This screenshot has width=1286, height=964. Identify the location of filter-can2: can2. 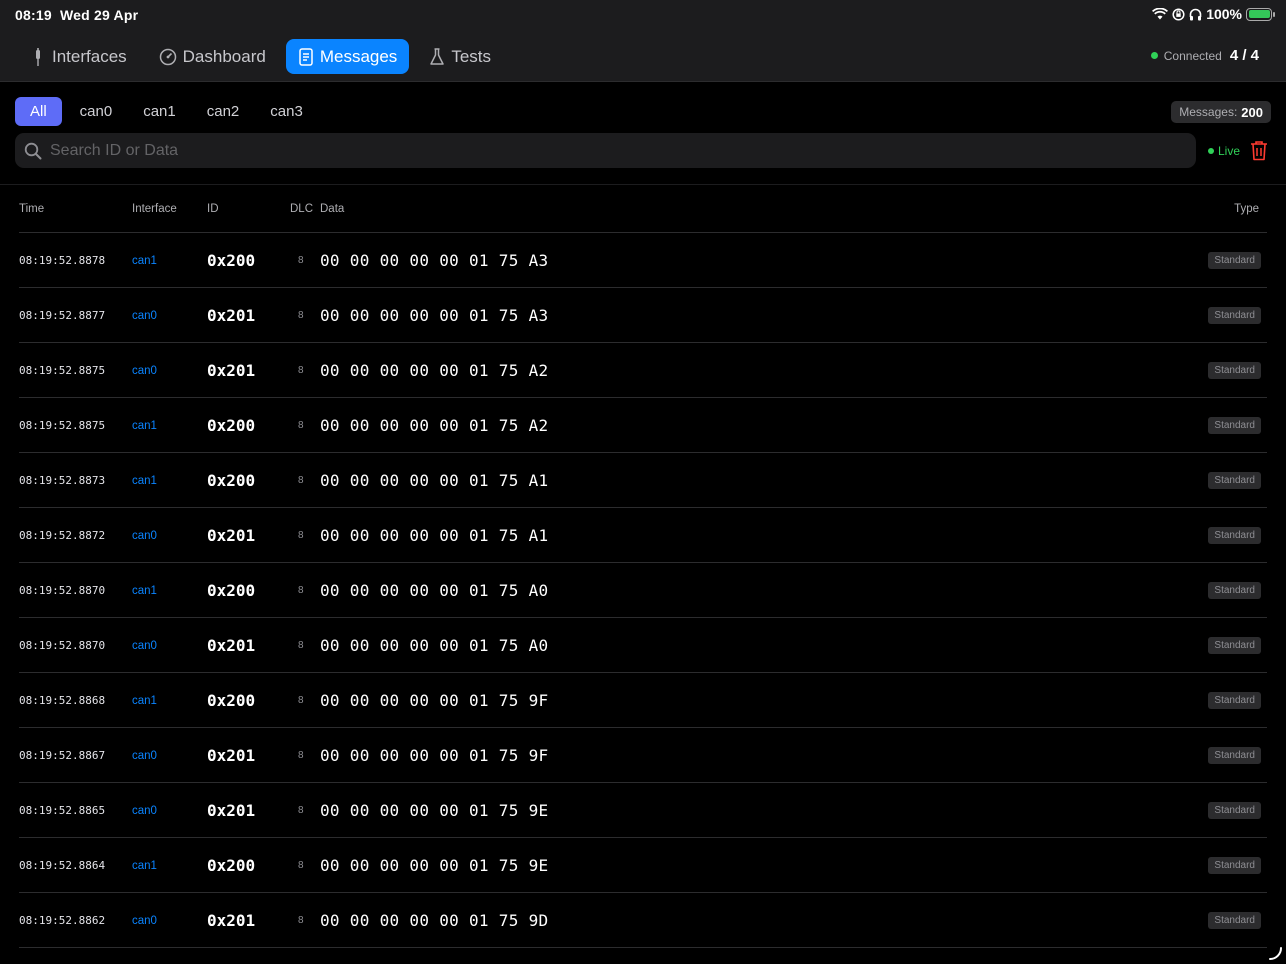
(223, 111).